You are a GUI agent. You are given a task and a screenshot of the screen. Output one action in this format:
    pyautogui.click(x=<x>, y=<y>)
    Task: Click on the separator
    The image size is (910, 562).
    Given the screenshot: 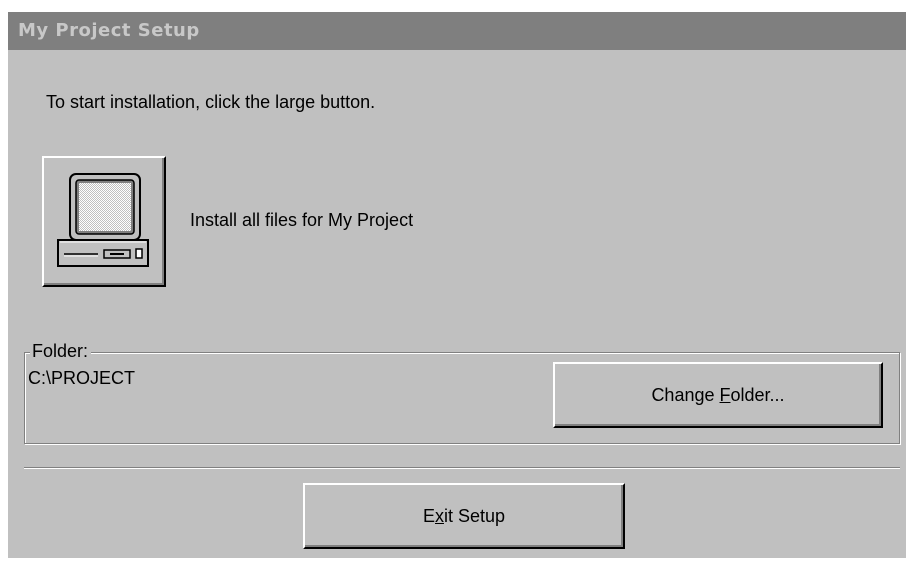 What is the action you would take?
    pyautogui.click(x=462, y=468)
    